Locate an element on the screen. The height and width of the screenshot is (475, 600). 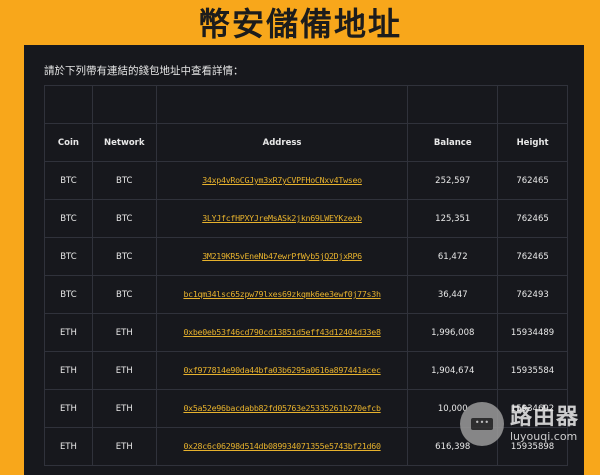
watermark: ••• 路由器 luyouqi.com is located at coordinates (519, 424).